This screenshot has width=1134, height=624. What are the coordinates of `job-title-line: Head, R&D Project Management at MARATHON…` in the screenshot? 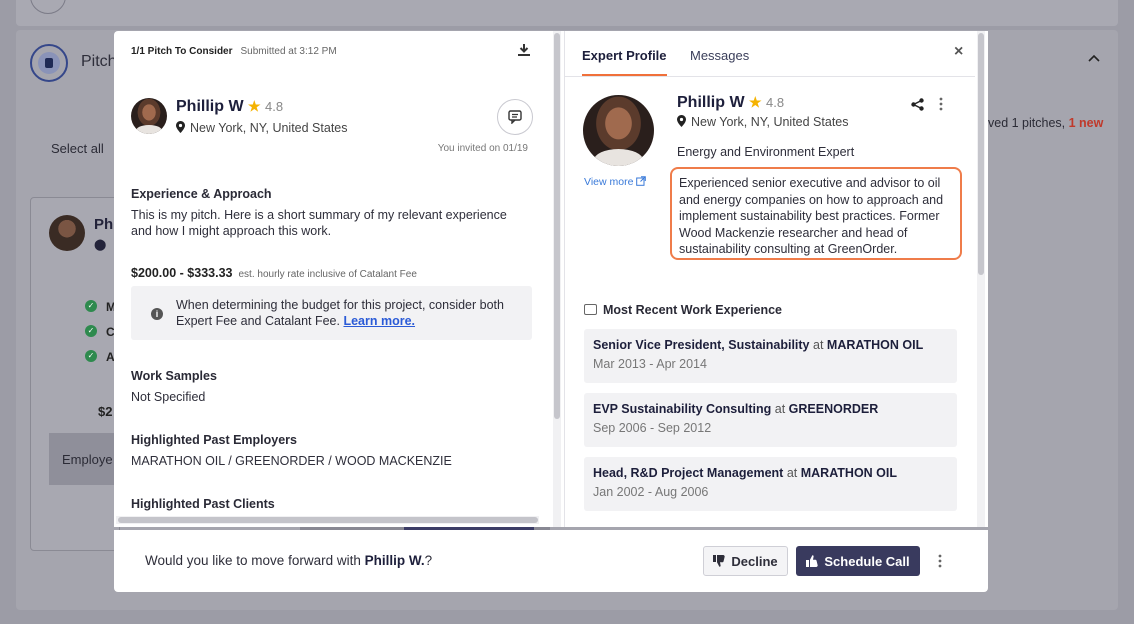 It's located at (770, 473).